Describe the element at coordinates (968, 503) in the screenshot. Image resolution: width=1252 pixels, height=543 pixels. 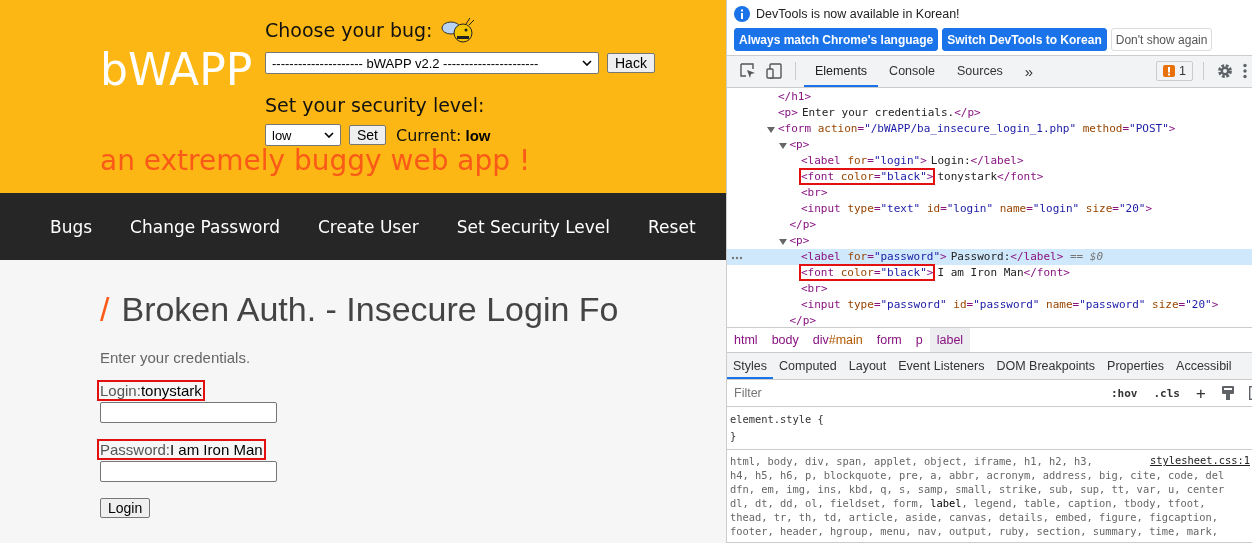
I see `selector-line: dl, dt, dd, ol, fieldset, form, label, legend, table, caption, tbody, tfoot,` at that location.